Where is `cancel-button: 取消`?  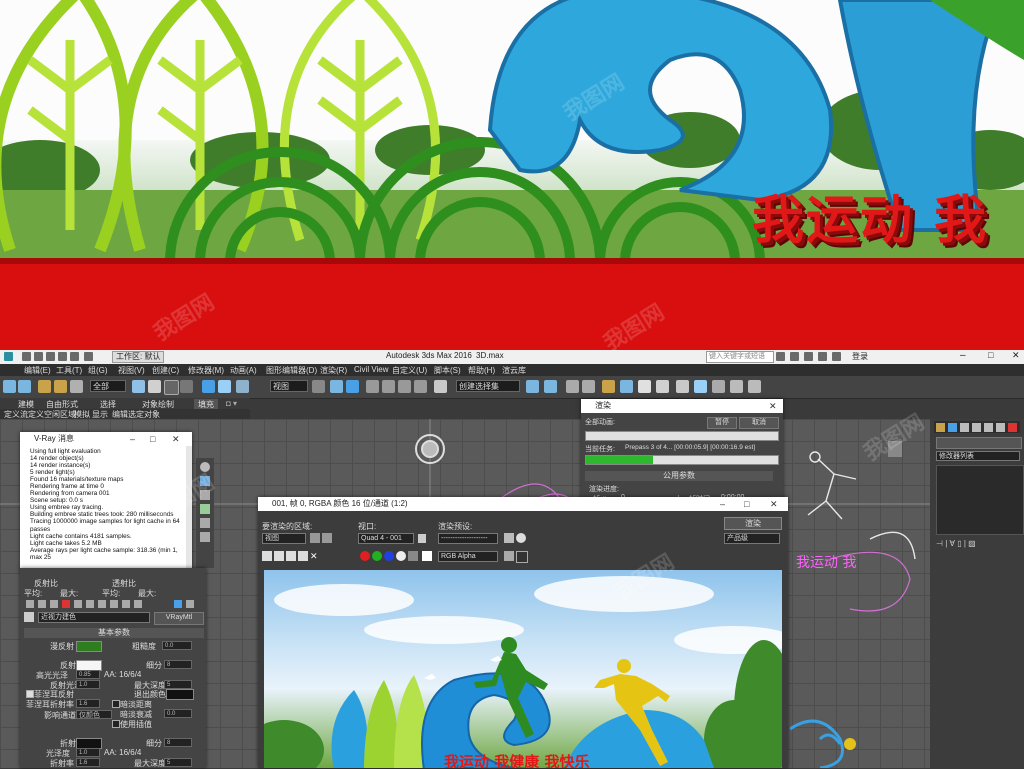
cancel-button: 取消 is located at coordinates (759, 423).